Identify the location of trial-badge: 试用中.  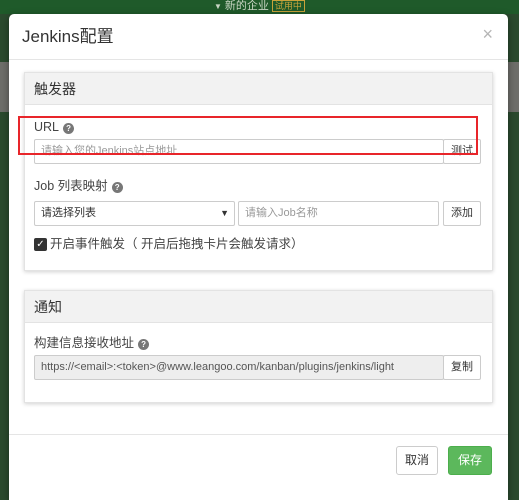
(288, 6).